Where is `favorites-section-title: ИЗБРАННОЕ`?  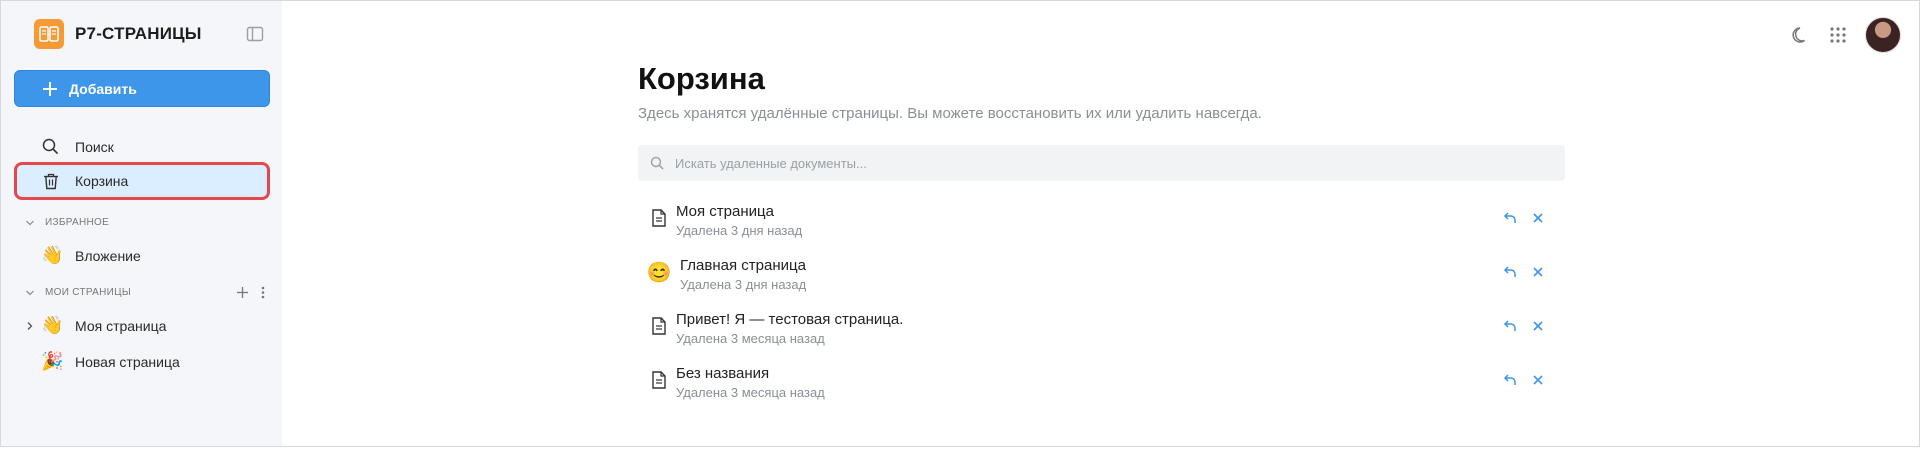
favorites-section-title: ИЗБРАННОЕ is located at coordinates (77, 222).